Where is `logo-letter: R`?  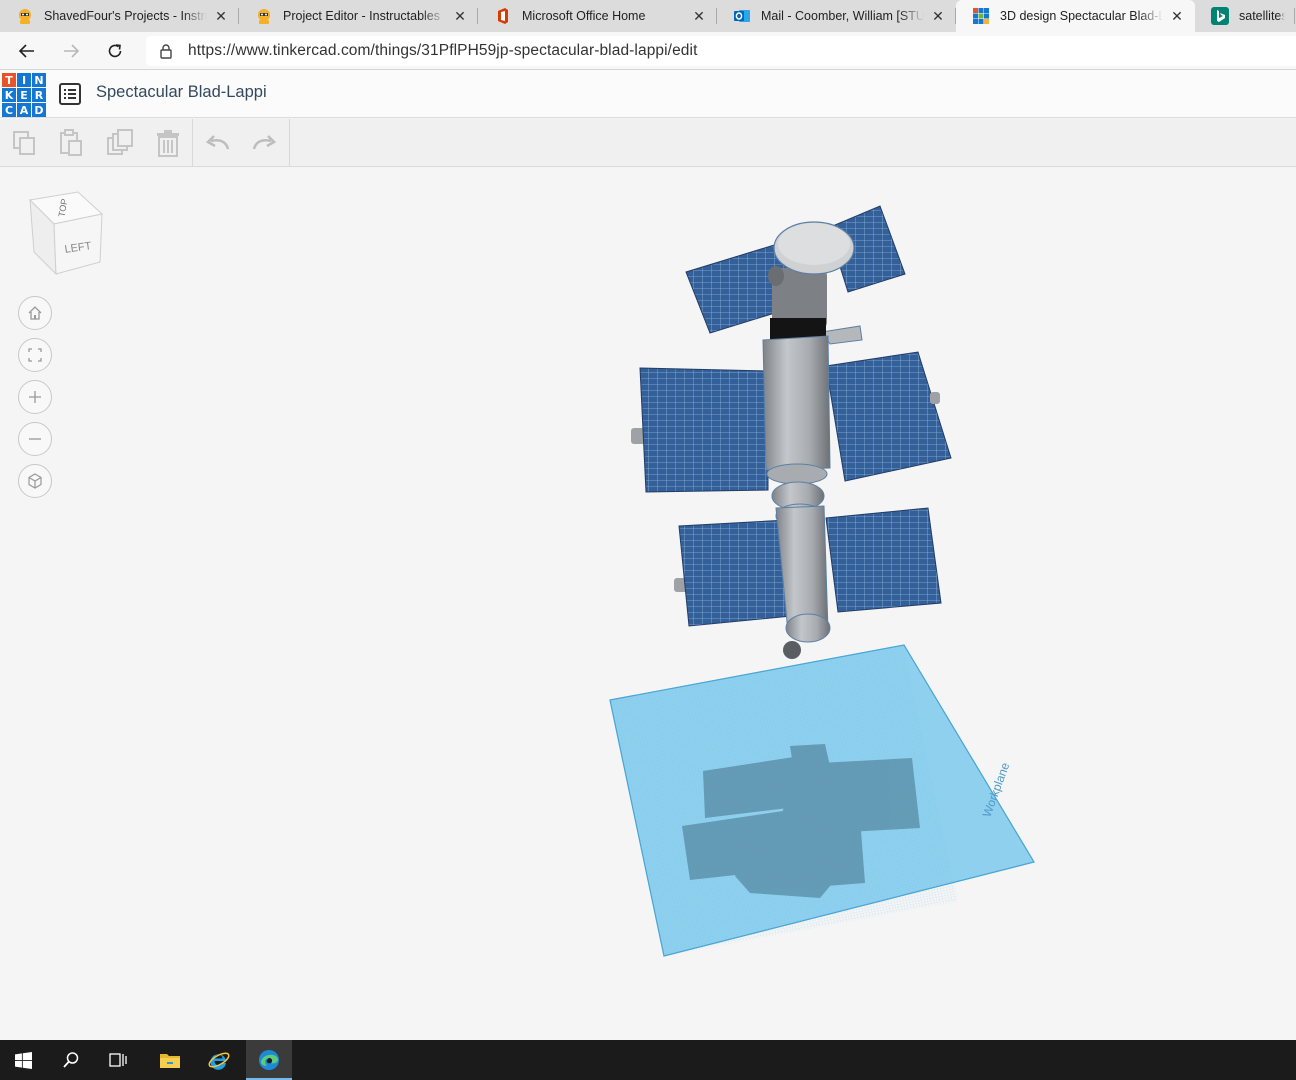 logo-letter: R is located at coordinates (39, 95).